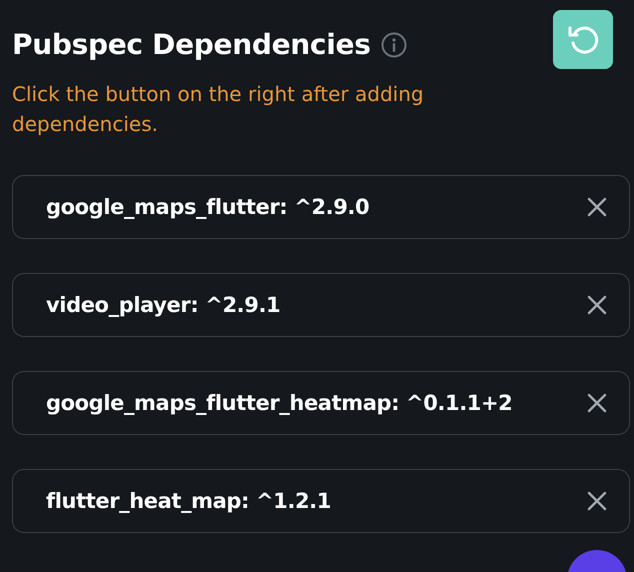 This screenshot has width=634, height=572. I want to click on dependency-label: google_maps_flutter_heatmap: ^0.1.1+2, so click(279, 403).